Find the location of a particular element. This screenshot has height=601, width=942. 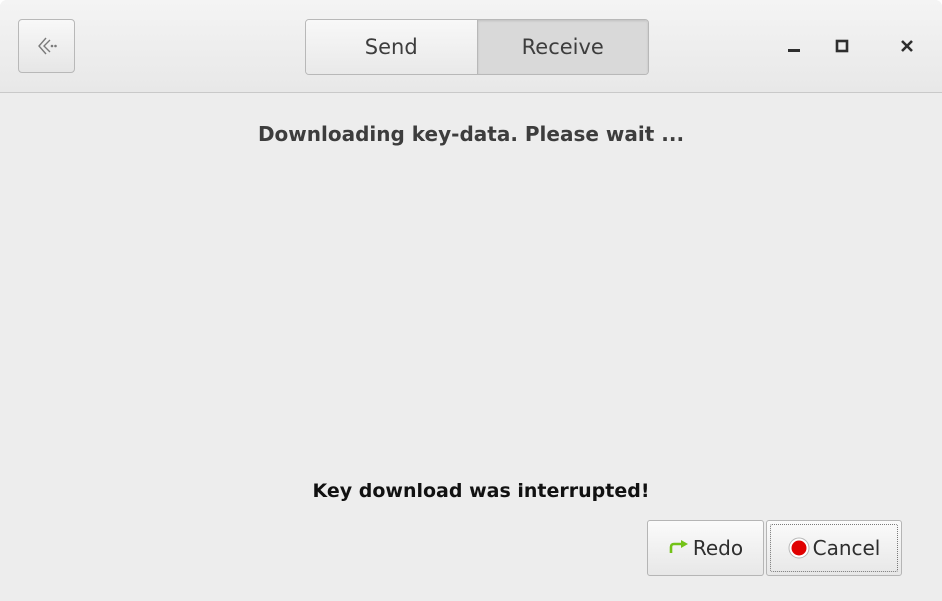

send-receive-switcher: Send Receive is located at coordinates (477, 47).